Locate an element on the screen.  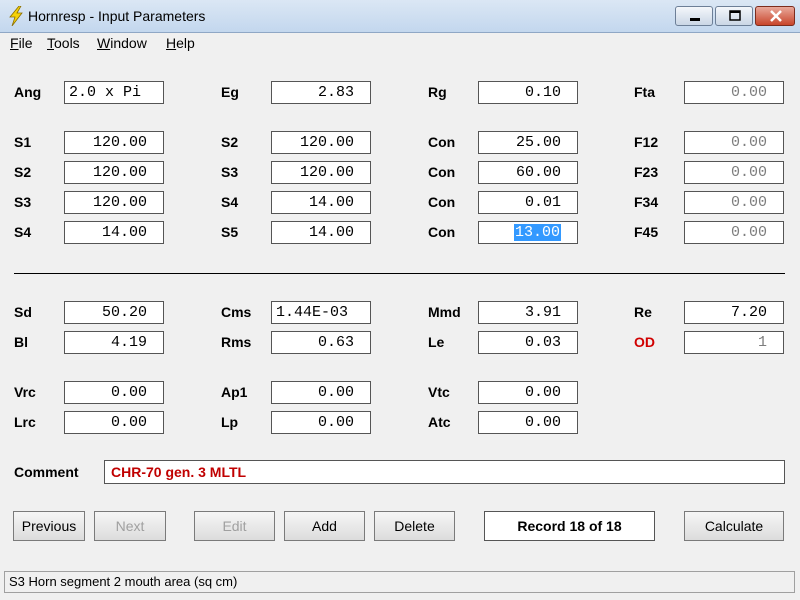
param-label: S5 is located at coordinates (230, 232).